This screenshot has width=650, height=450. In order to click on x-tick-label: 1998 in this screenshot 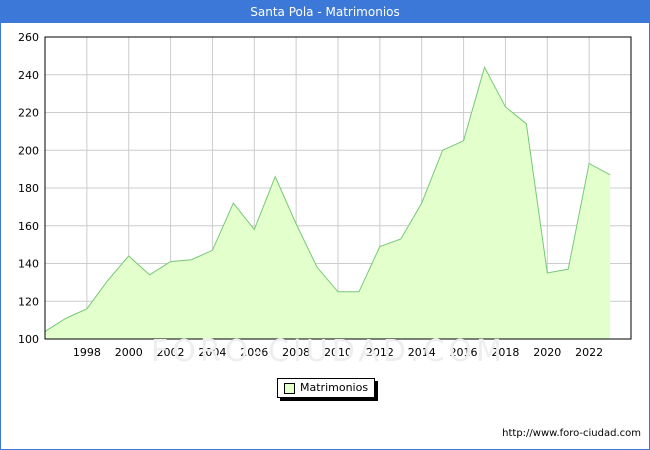, I will do `click(87, 352)`.